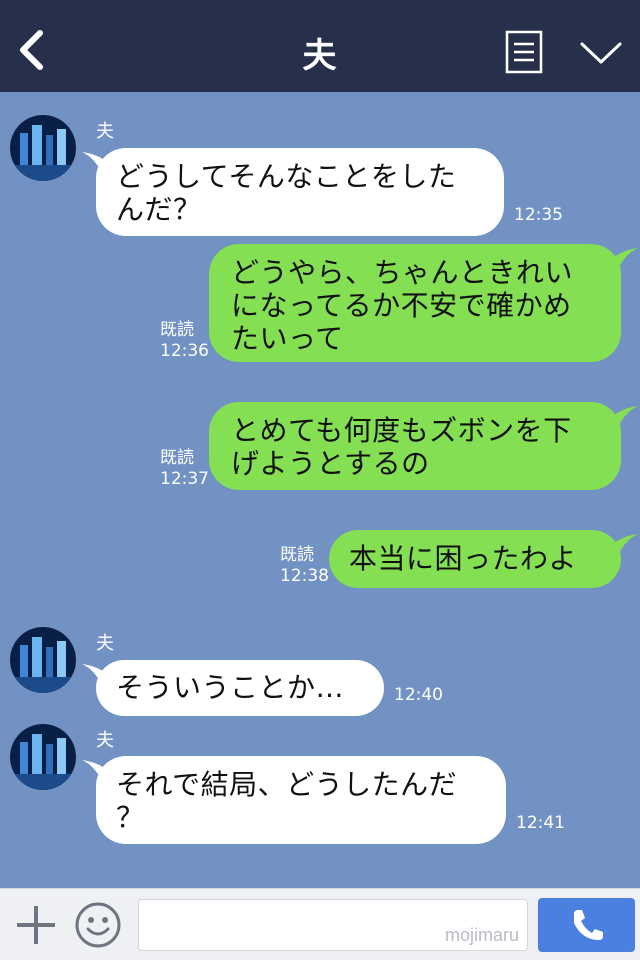 The image size is (640, 960). What do you see at coordinates (330, 463) in the screenshot?
I see `message-line: げようとするの` at bounding box center [330, 463].